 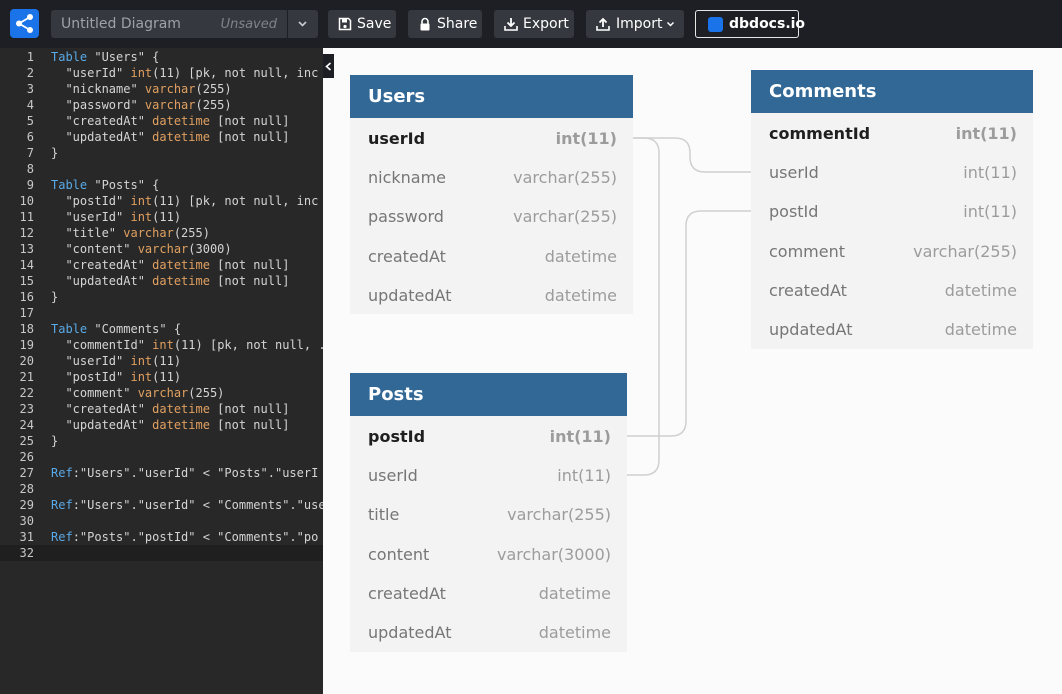 I want to click on code-line: 19 "commentId" int(11) [pk, not null, ., so click(x=161, y=345).